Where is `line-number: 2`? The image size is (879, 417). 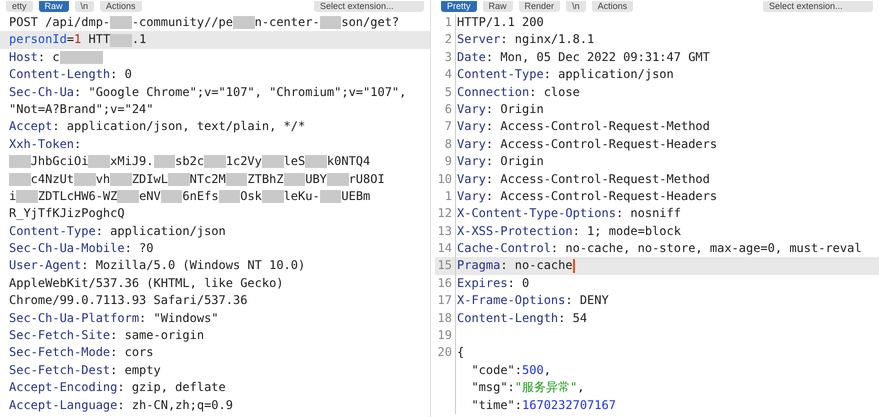 line-number: 2 is located at coordinates (448, 39).